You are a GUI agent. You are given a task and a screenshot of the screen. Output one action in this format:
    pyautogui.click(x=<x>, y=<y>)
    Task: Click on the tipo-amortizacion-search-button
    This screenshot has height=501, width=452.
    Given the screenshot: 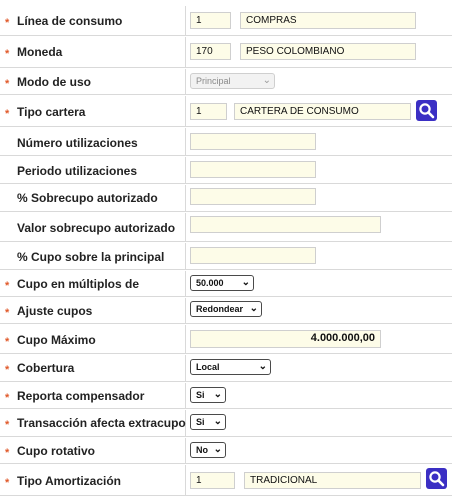 What is the action you would take?
    pyautogui.click(x=436, y=478)
    